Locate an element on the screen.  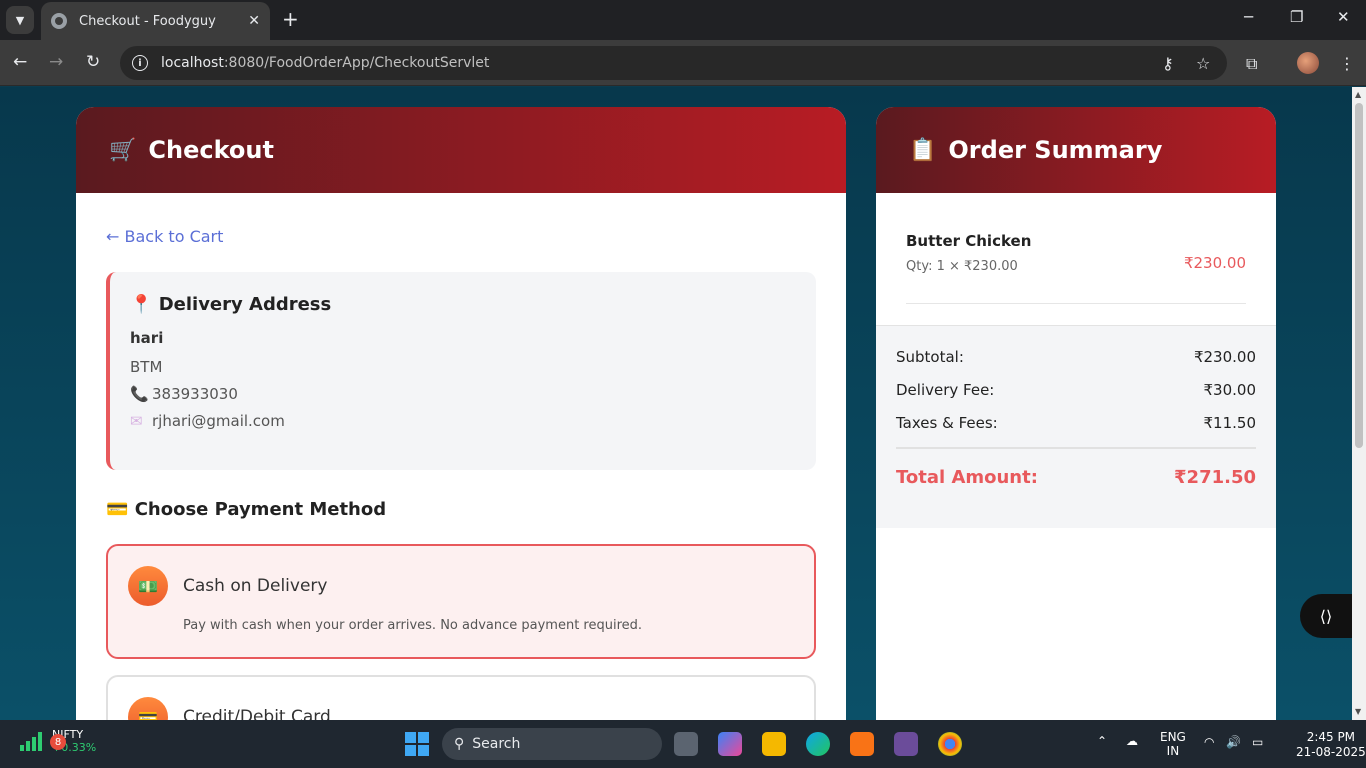
customer-phone: 383933030 is located at coordinates (195, 394).